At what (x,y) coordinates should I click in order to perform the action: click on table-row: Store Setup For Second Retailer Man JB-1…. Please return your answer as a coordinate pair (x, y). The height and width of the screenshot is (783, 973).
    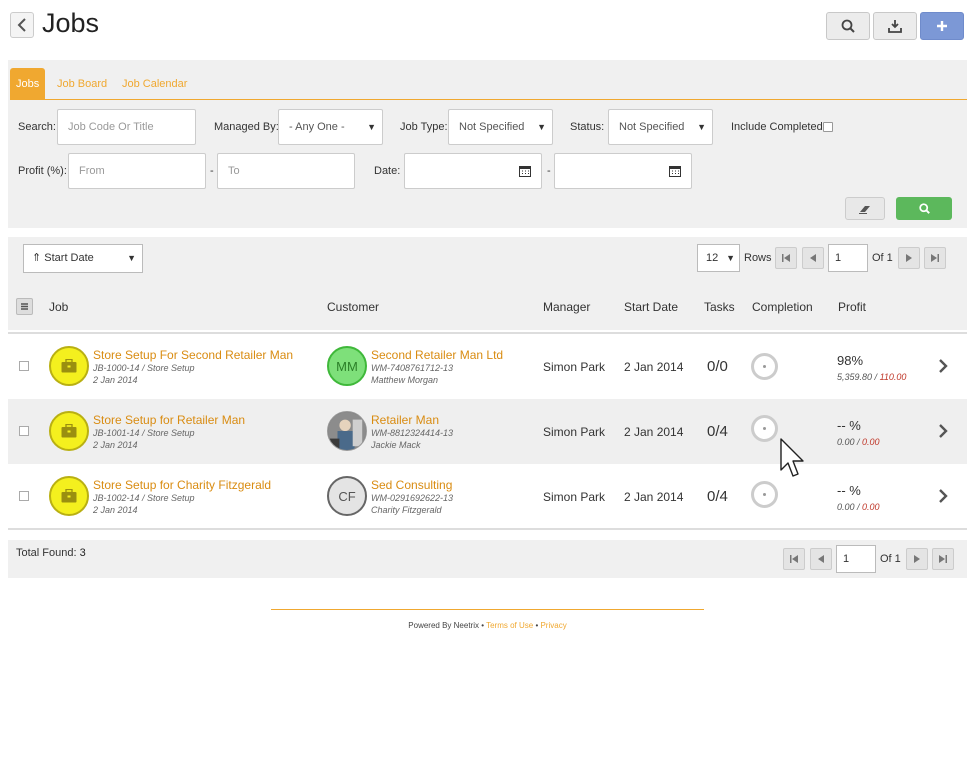
    Looking at the image, I should click on (487, 366).